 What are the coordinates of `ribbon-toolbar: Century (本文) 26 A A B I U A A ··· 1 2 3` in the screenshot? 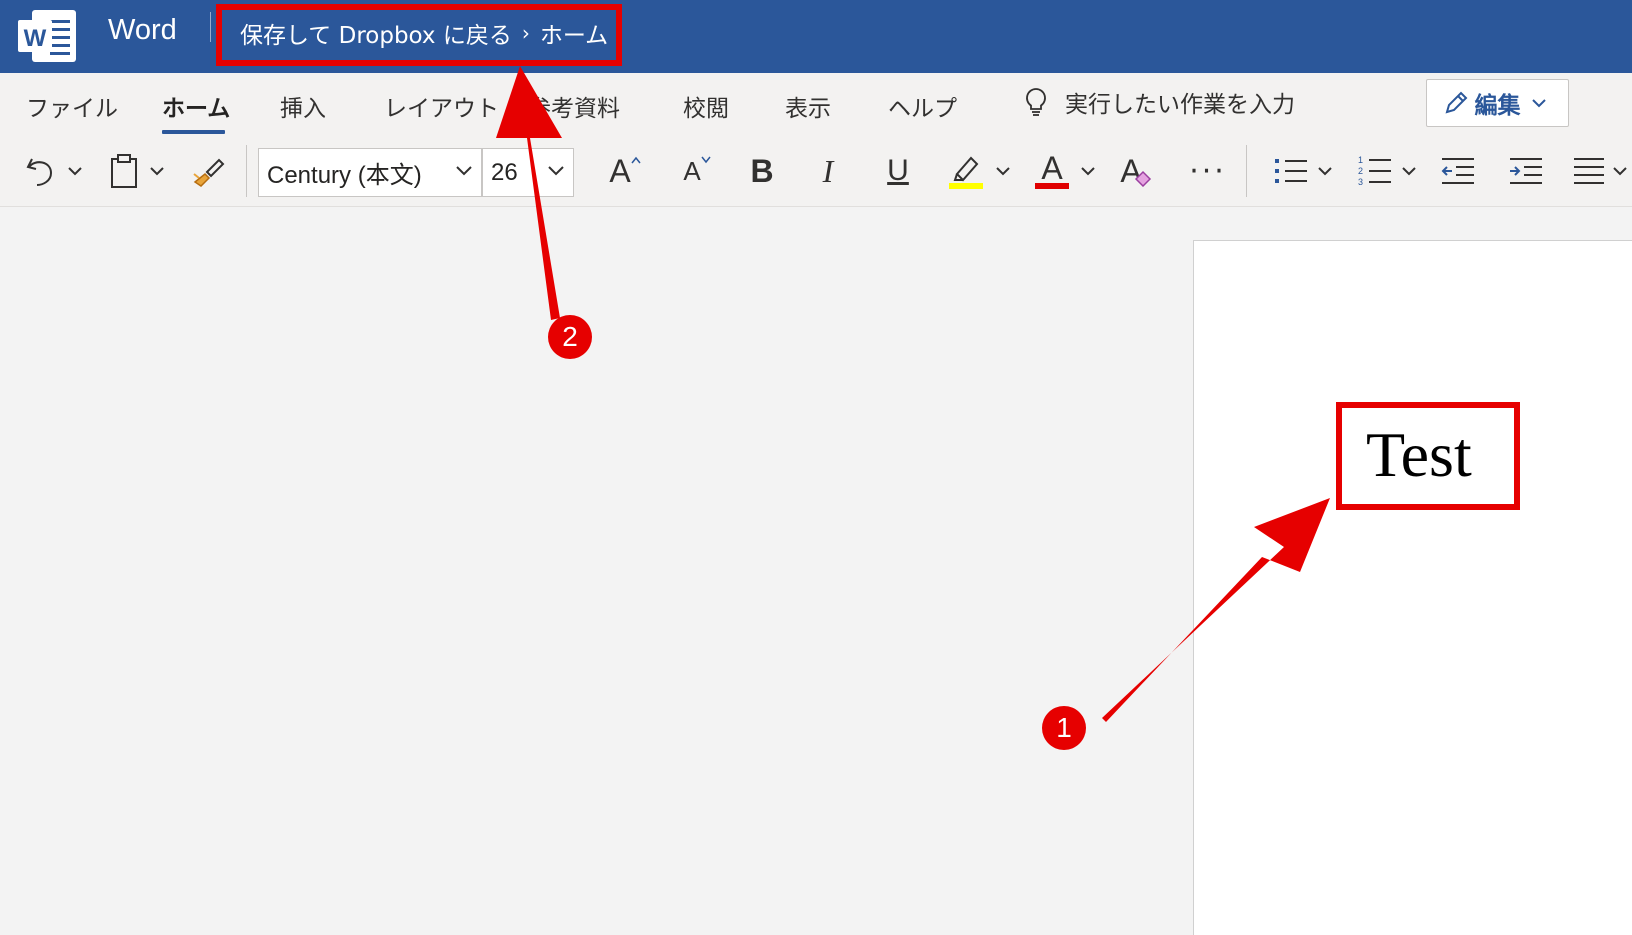 It's located at (816, 172).